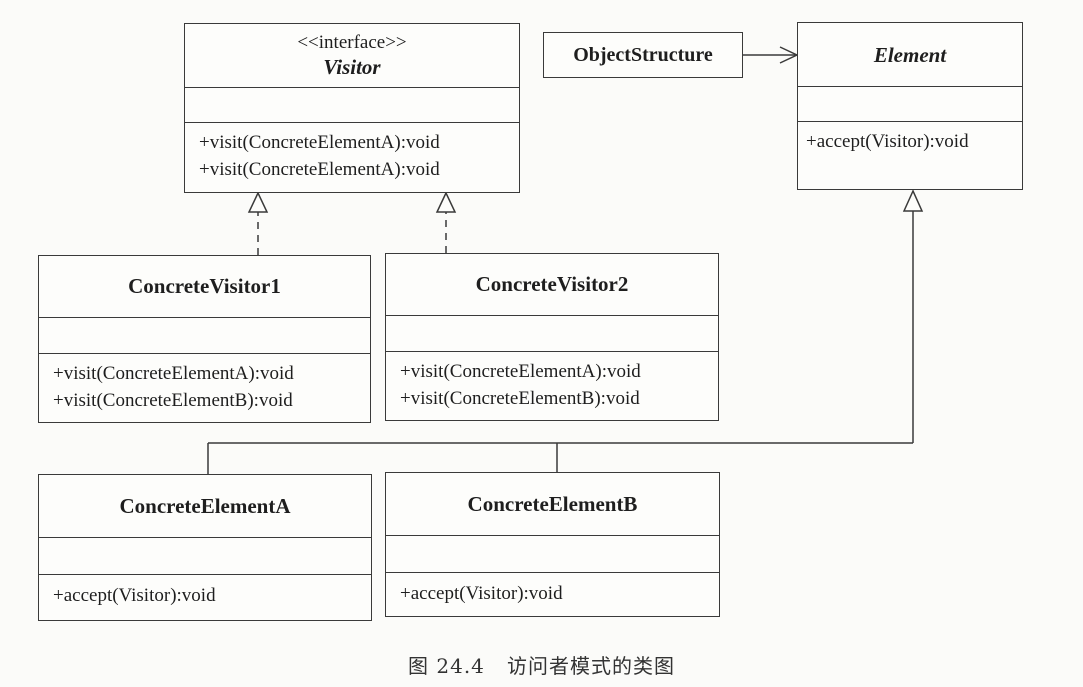 The image size is (1083, 687). What do you see at coordinates (173, 400) in the screenshot?
I see `concrete-visitor1-operation: +visit(ConcreteElementB):void` at bounding box center [173, 400].